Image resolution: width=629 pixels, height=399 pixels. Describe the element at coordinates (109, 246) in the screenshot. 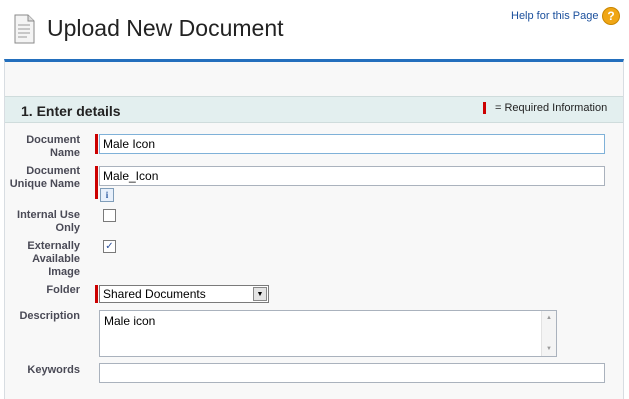

I see `externally-available-image-checkbox: ✓` at that location.